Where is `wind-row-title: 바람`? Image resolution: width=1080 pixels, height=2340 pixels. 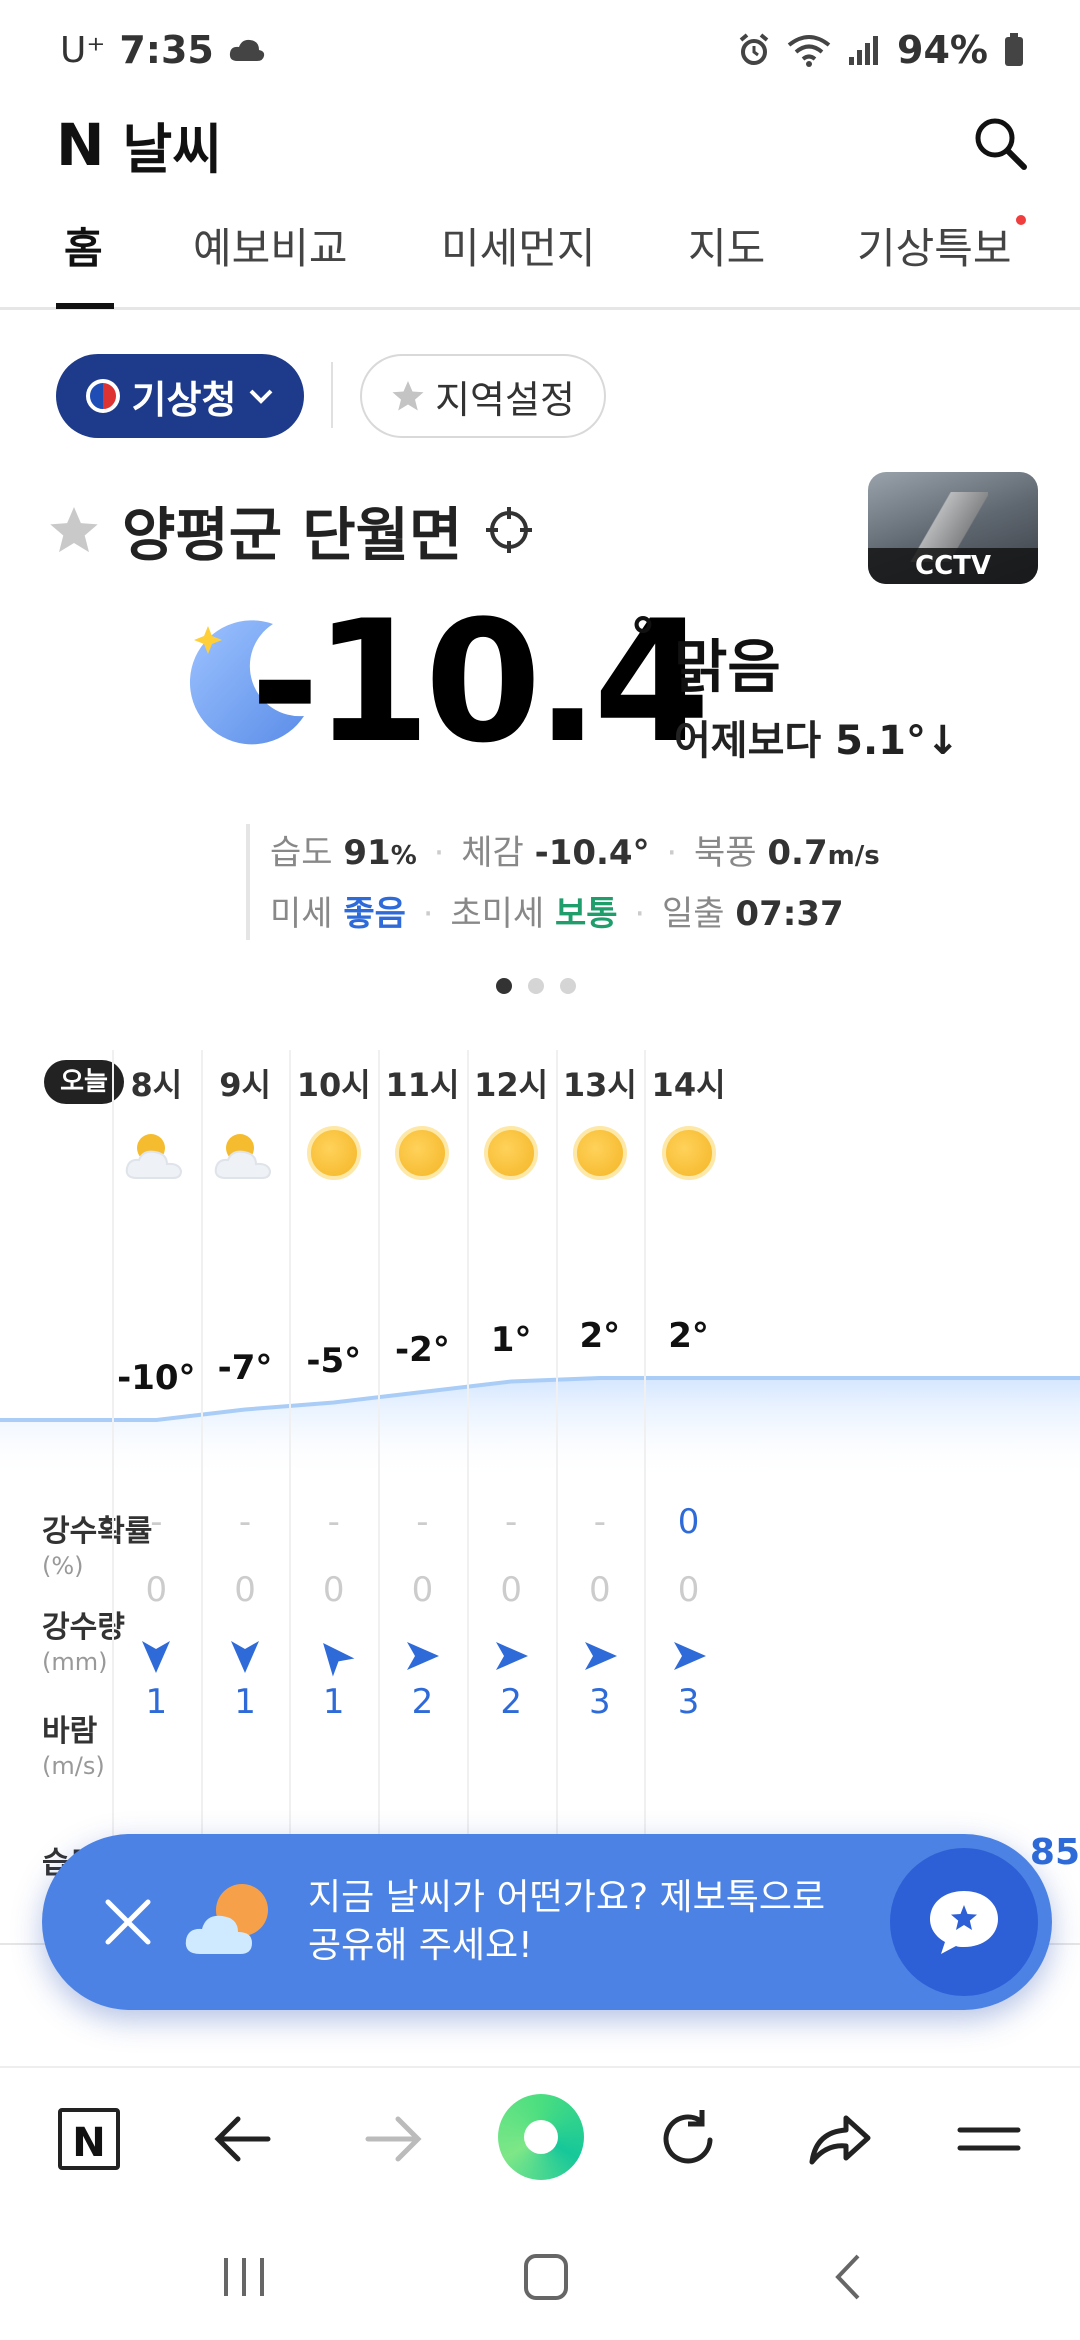
wind-row-title: 바람 is located at coordinates (70, 1731).